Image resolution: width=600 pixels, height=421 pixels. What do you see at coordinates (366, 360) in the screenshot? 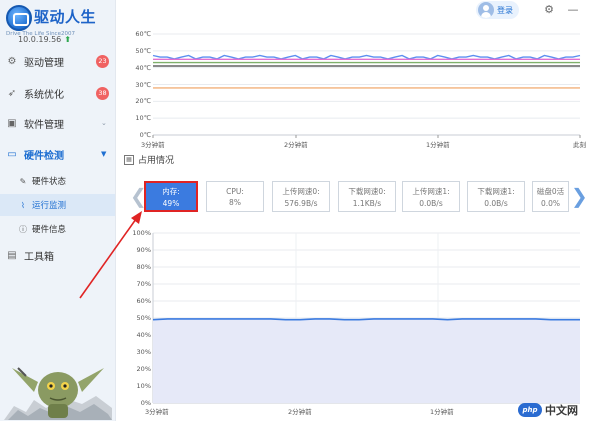
I see `memory-usage-area` at bounding box center [366, 360].